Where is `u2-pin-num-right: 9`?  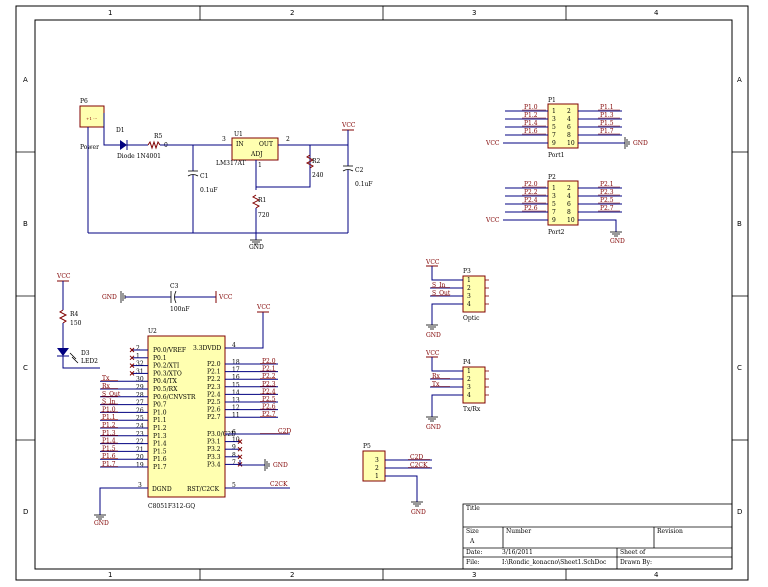 u2-pin-num-right: 9 is located at coordinates (234, 447).